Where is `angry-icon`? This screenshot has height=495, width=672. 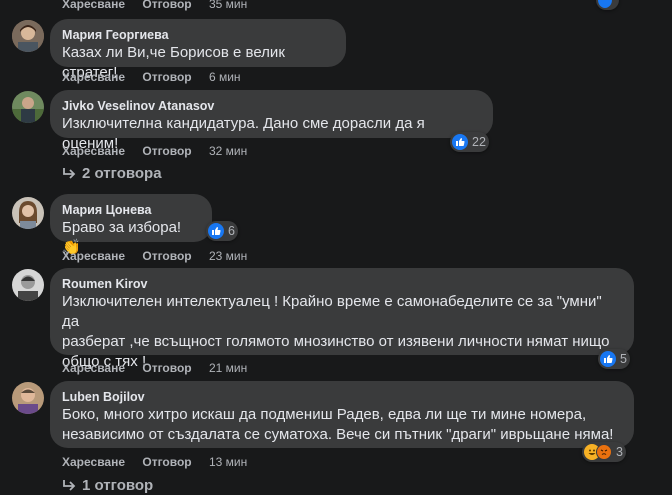
angry-icon is located at coordinates (604, 452).